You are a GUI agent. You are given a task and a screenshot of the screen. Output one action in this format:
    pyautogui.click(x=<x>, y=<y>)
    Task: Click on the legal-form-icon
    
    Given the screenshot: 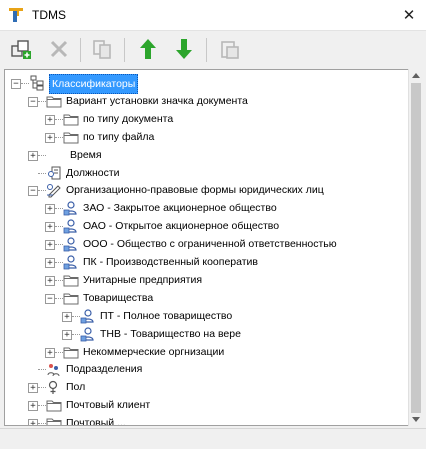 What is the action you would take?
    pyautogui.click(x=54, y=191)
    